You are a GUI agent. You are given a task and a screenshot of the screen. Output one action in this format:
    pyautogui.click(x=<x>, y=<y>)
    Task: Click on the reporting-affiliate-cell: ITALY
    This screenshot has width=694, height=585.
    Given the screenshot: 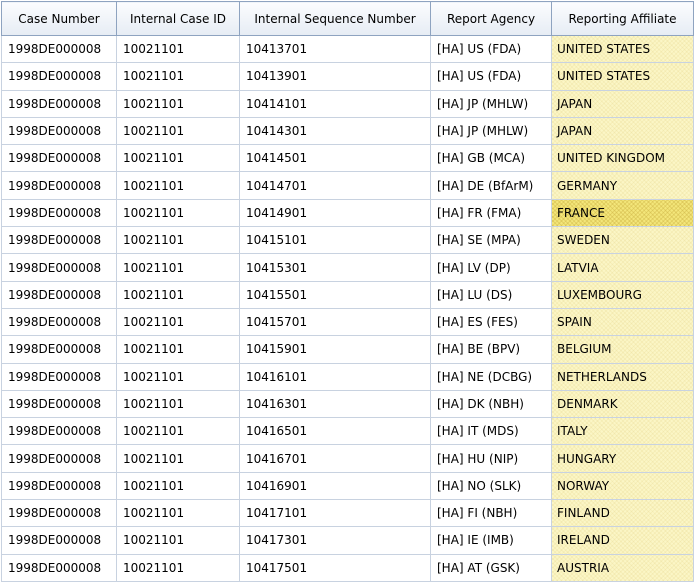 What is the action you would take?
    pyautogui.click(x=622, y=431)
    